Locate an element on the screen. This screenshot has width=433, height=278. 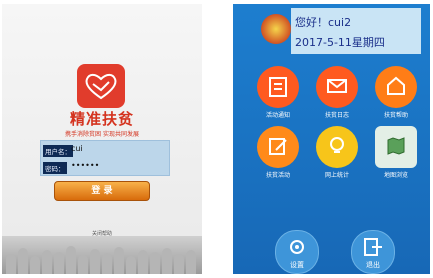
gear-icon is located at coordinates (297, 247).